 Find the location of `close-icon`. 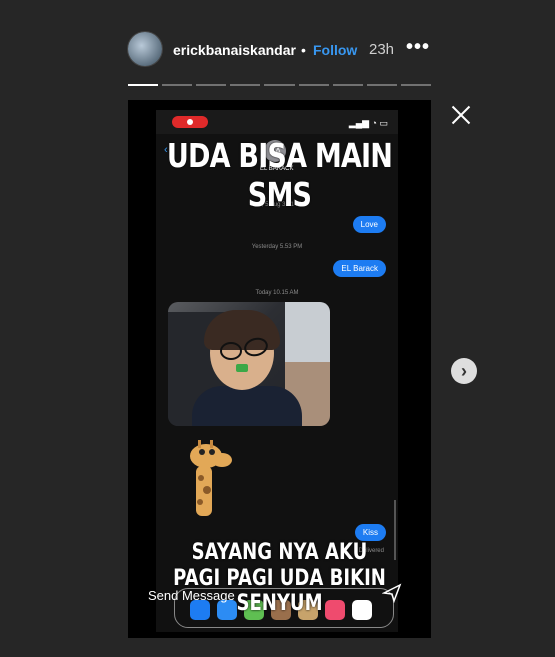

close-icon is located at coordinates (461, 115).